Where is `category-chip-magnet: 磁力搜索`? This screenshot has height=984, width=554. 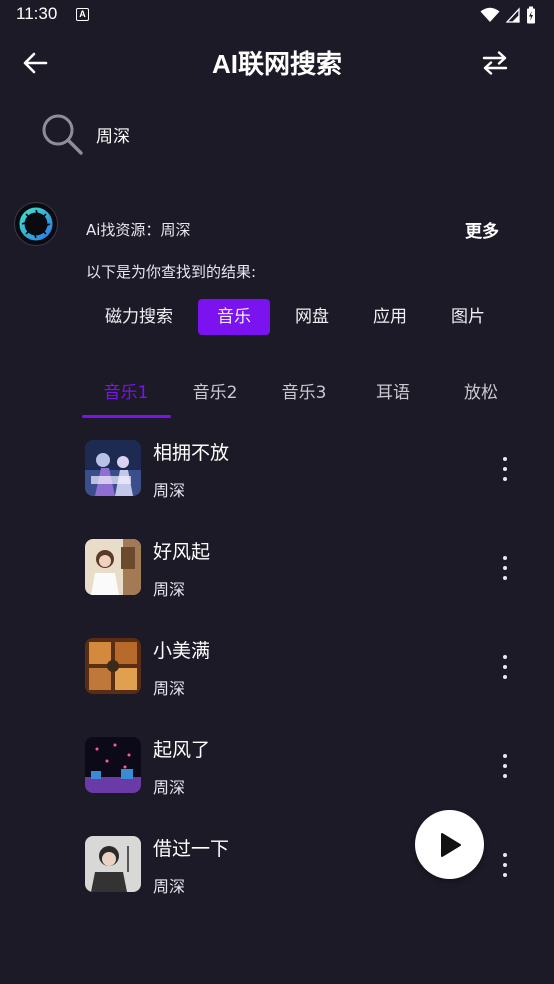
category-chip-magnet: 磁力搜索 is located at coordinates (139, 317).